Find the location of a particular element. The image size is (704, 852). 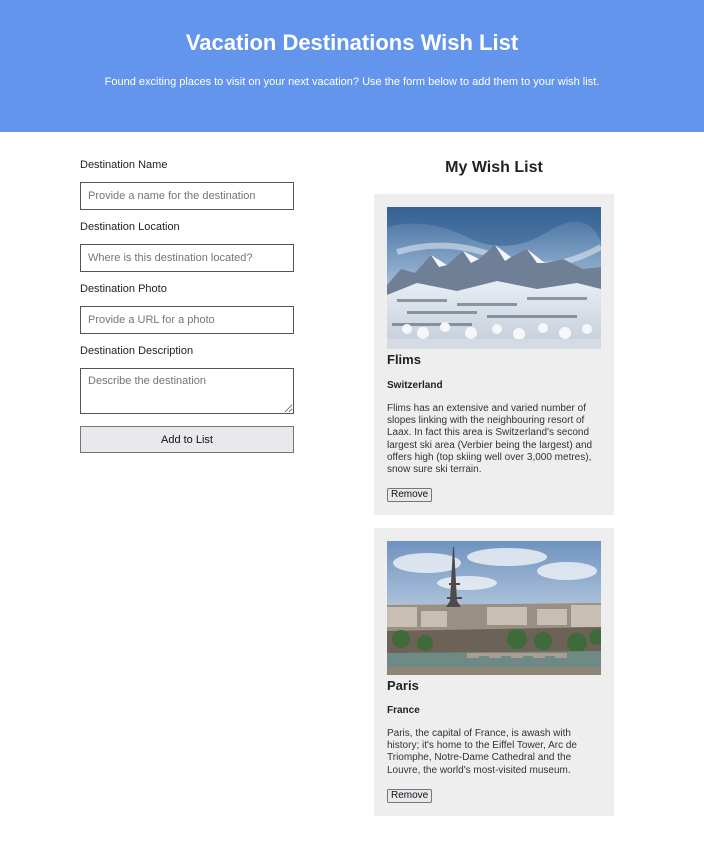

description-textarea is located at coordinates (187, 391).